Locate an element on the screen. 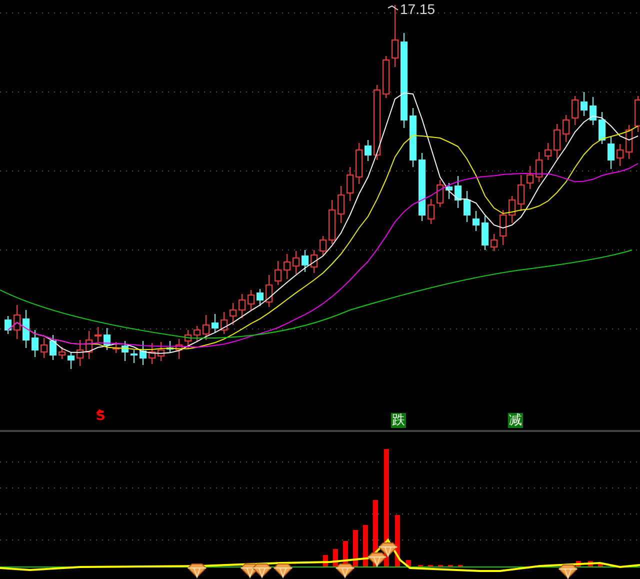 This screenshot has width=640, height=579. signal-tag: 减 is located at coordinates (515, 420).